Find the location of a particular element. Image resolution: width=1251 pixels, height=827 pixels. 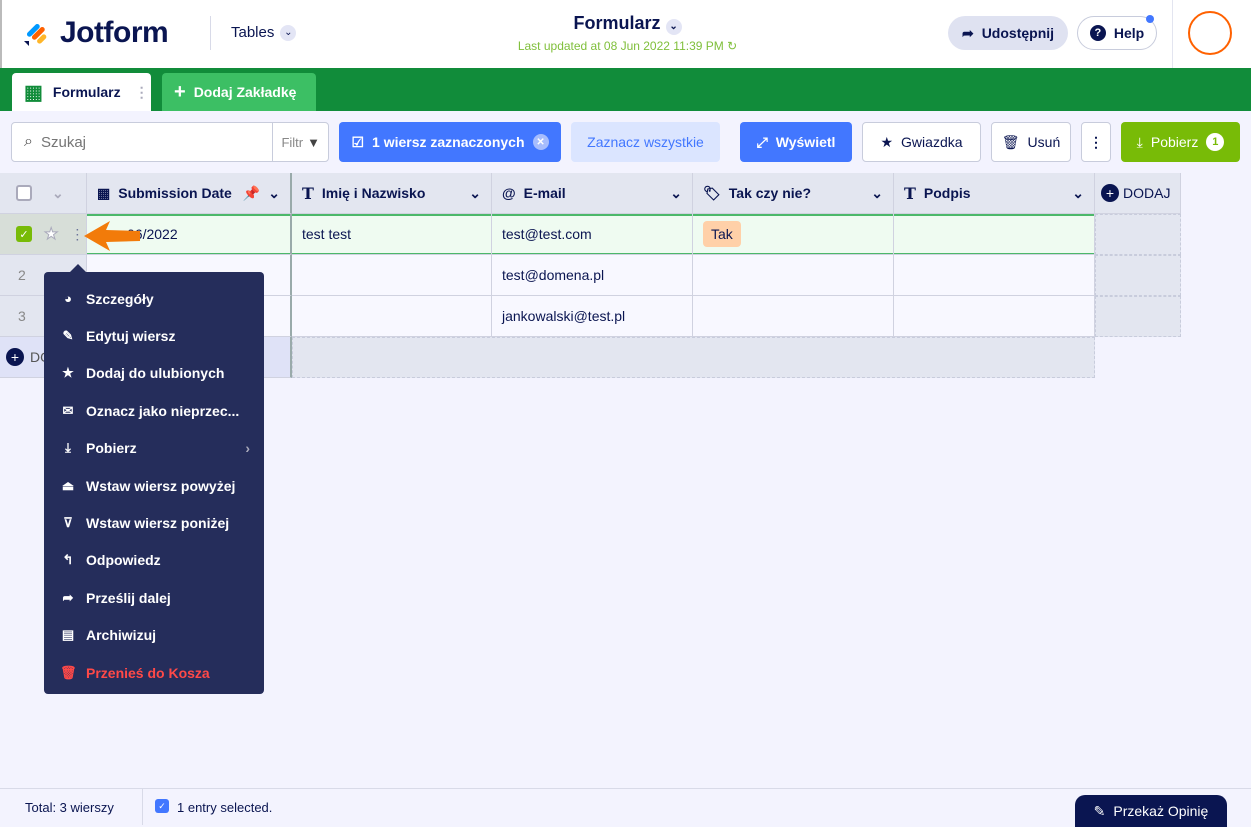

add-row-filler is located at coordinates (693, 357).